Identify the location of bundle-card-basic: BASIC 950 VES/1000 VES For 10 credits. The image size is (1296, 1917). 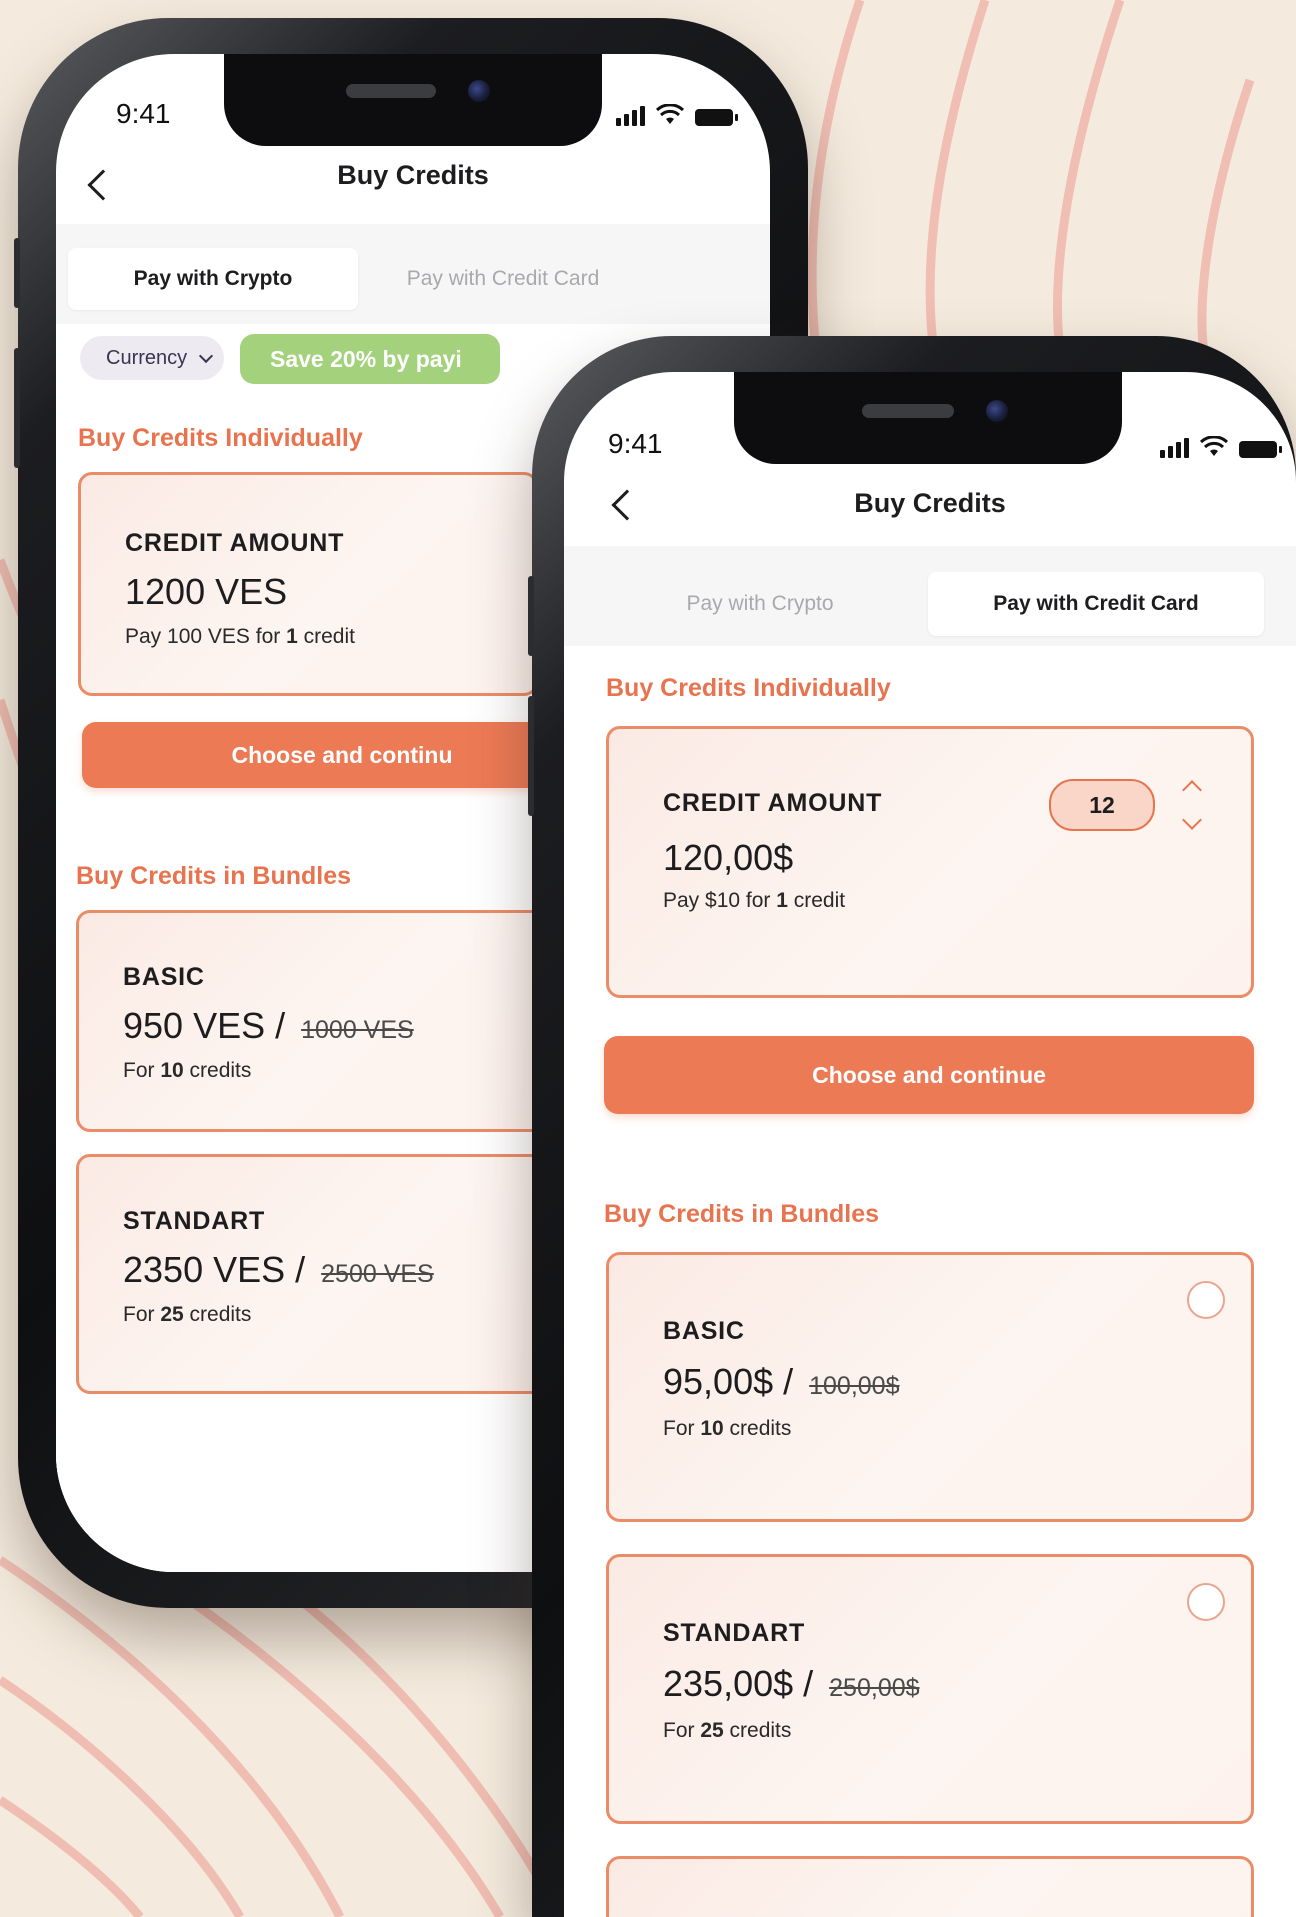
(311, 1021).